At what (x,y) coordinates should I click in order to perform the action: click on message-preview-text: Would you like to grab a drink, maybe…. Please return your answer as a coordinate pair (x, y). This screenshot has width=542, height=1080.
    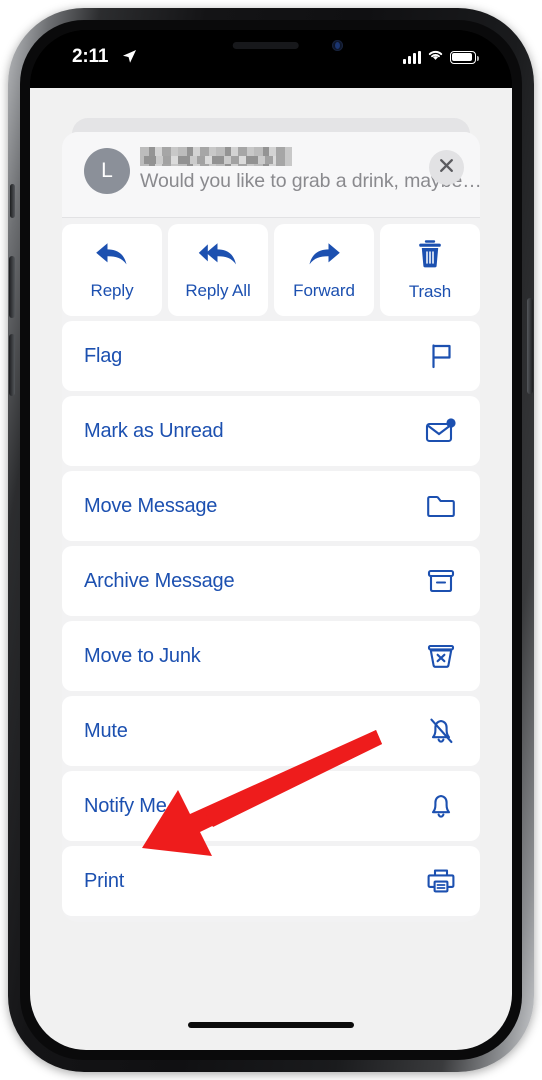
    Looking at the image, I should click on (310, 181).